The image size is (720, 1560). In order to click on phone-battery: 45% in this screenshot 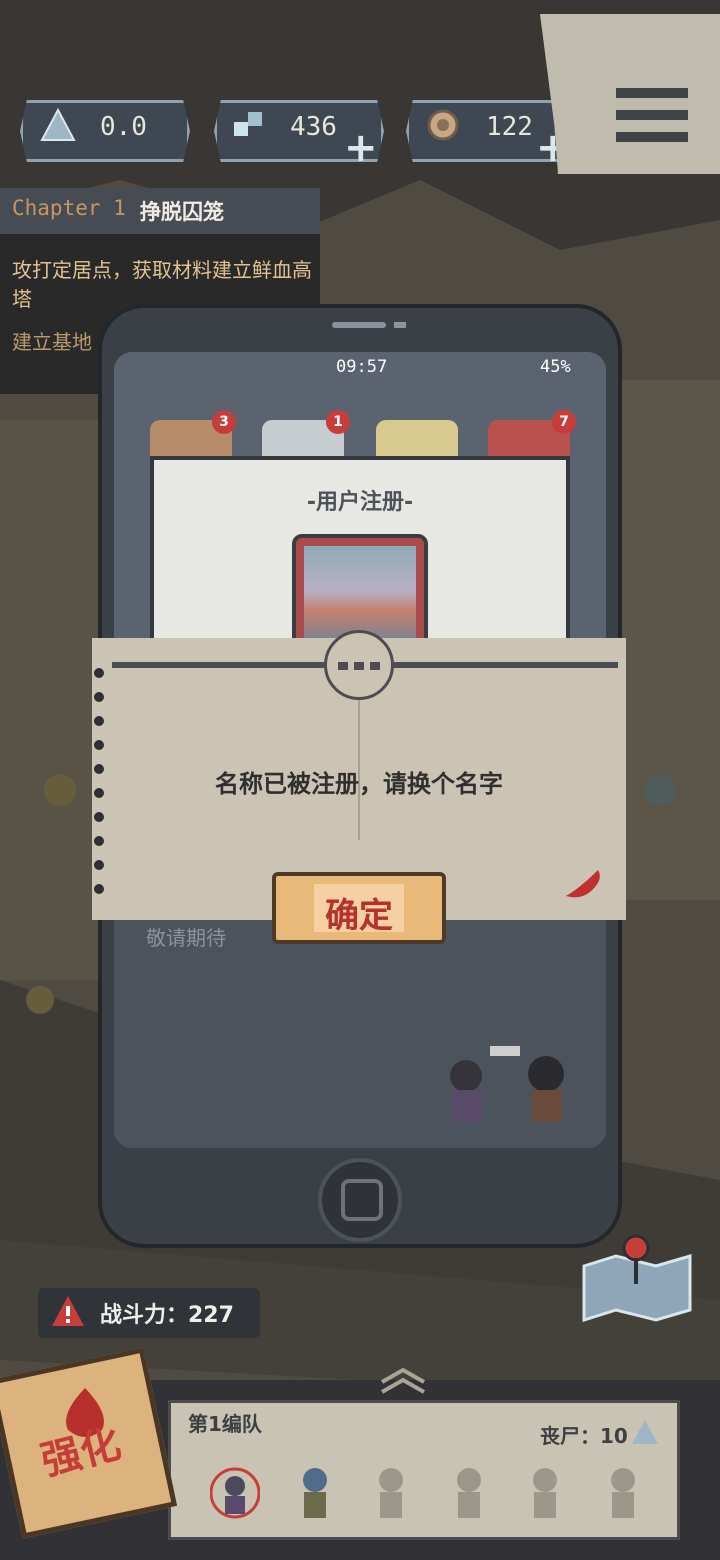, I will do `click(555, 367)`.